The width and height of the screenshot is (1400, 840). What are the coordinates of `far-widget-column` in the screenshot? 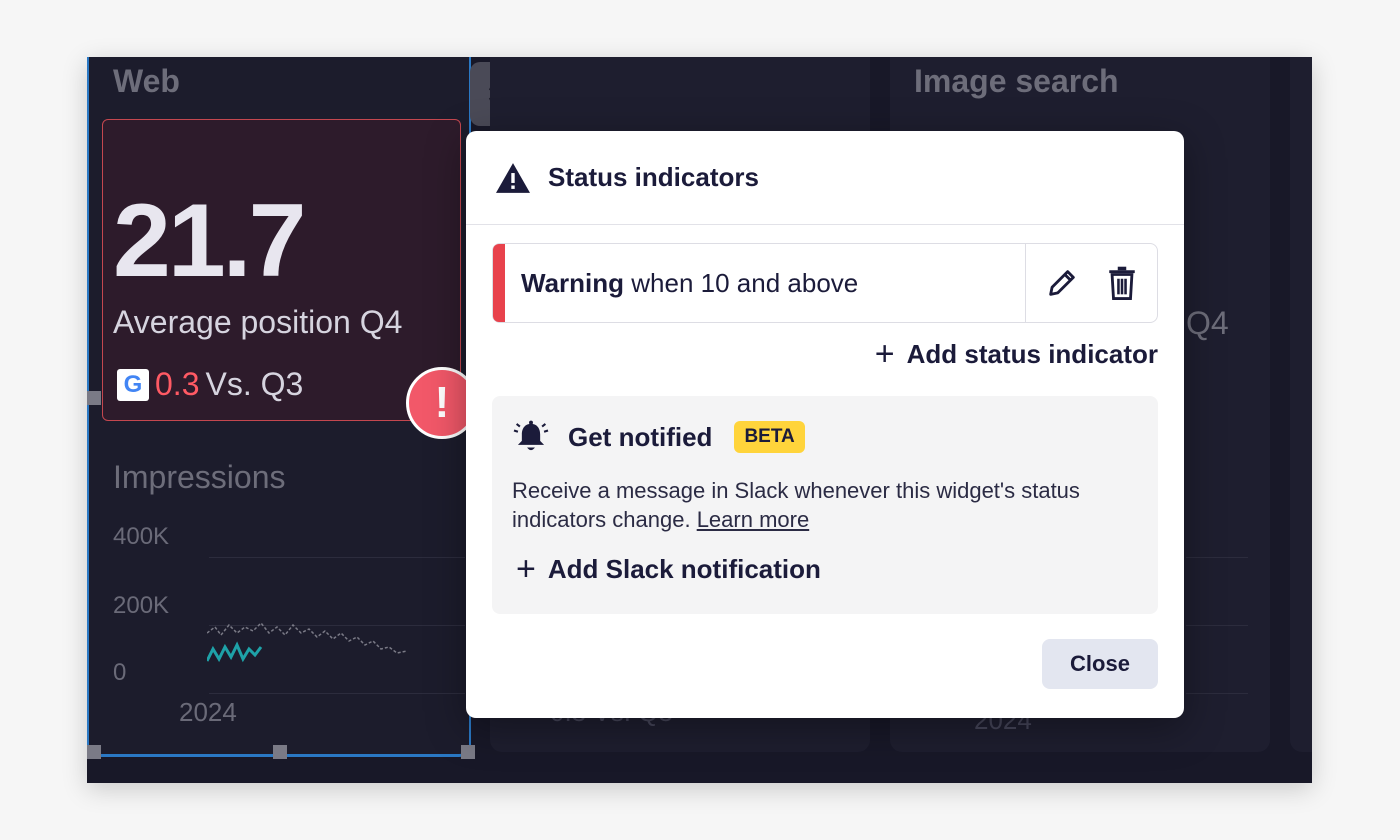 It's located at (1301, 404).